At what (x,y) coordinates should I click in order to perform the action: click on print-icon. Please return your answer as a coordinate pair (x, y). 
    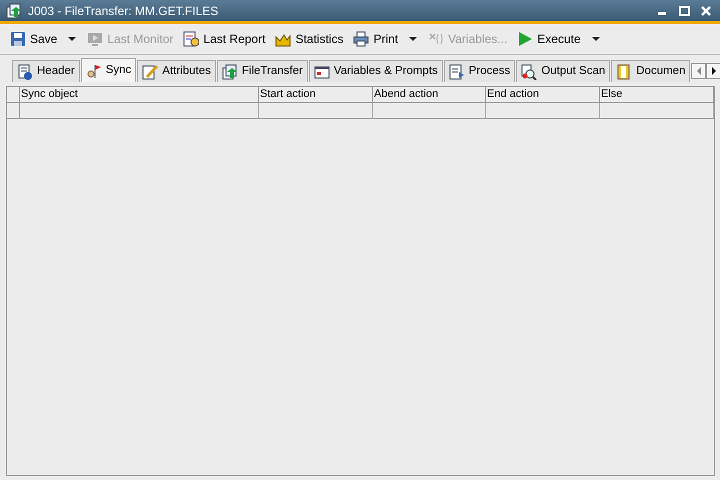
    Looking at the image, I should click on (361, 39).